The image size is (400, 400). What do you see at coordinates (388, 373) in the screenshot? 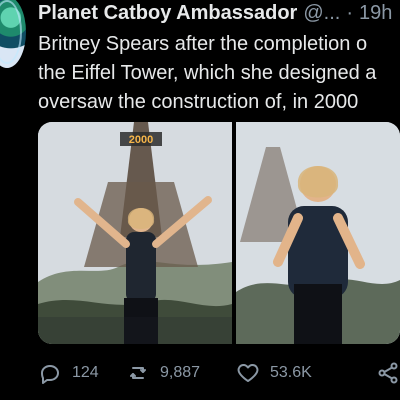
I see `share-icon` at bounding box center [388, 373].